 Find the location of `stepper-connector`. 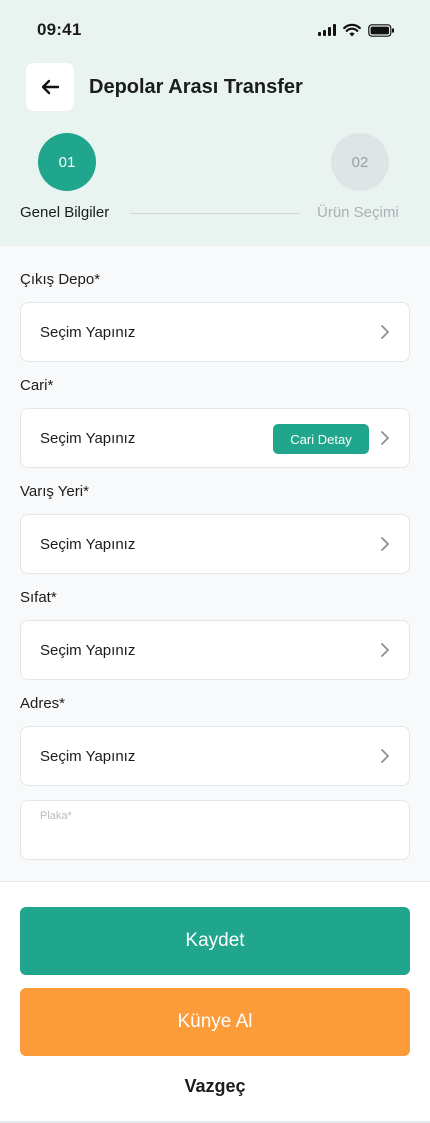

stepper-connector is located at coordinates (215, 213).